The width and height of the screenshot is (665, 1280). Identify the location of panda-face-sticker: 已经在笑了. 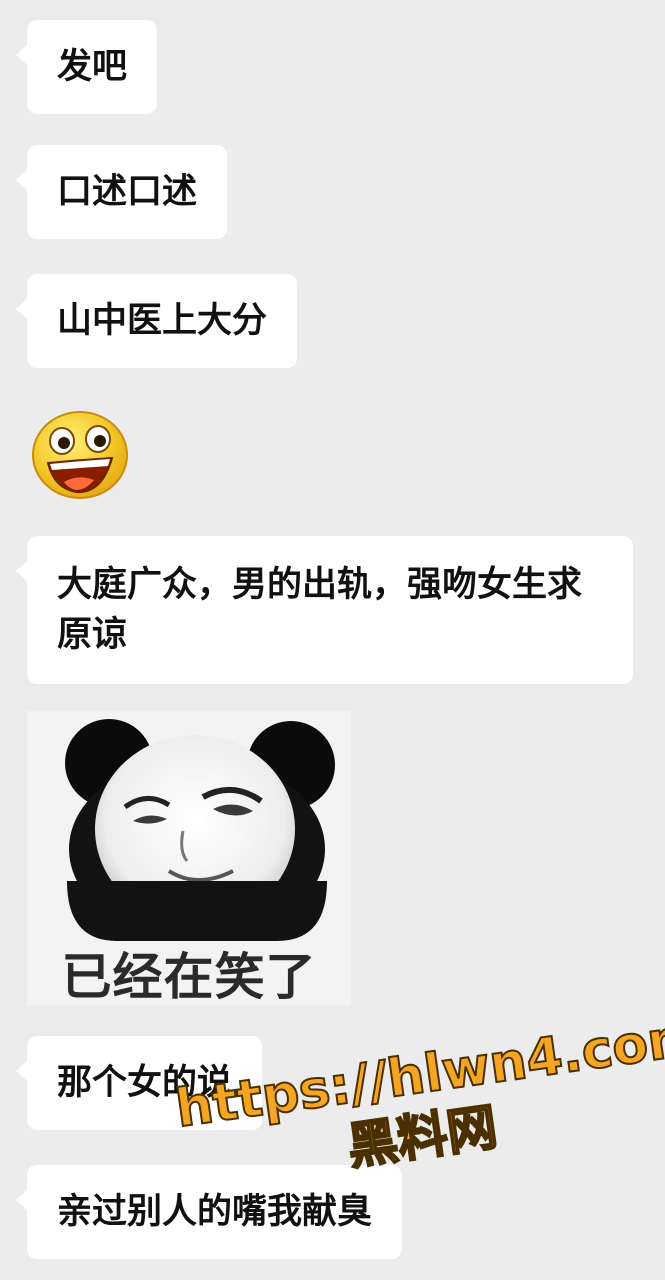
(189, 858).